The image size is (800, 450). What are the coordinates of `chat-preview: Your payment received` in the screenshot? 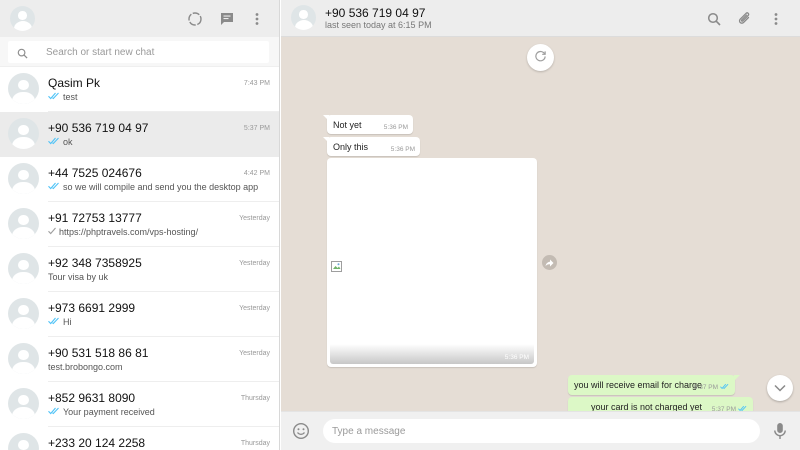 It's located at (101, 412).